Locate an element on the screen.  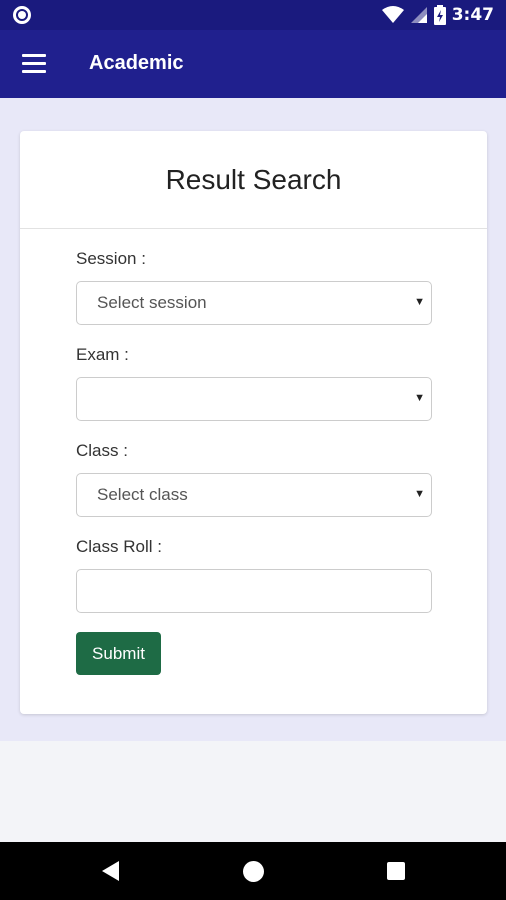
battery-icon is located at coordinates (439, 15).